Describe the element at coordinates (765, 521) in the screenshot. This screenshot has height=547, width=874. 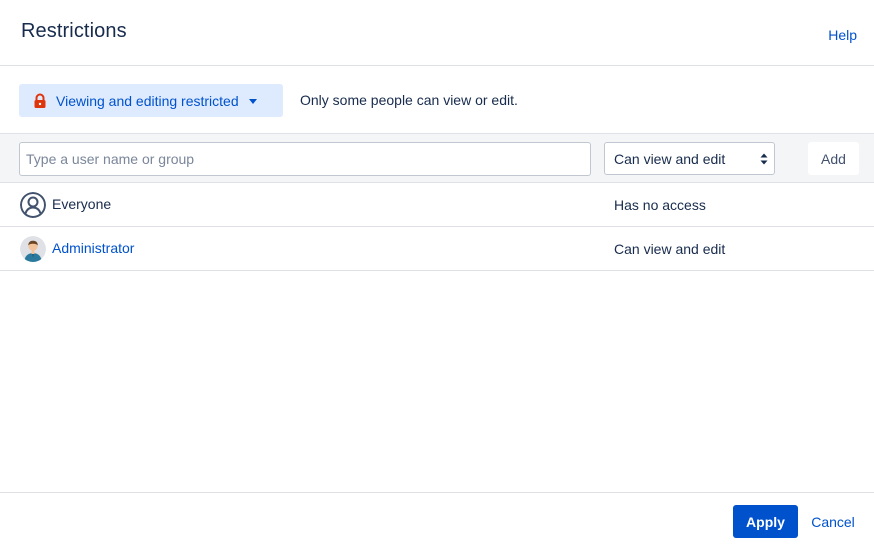
I see `apply-button: Apply` at that location.